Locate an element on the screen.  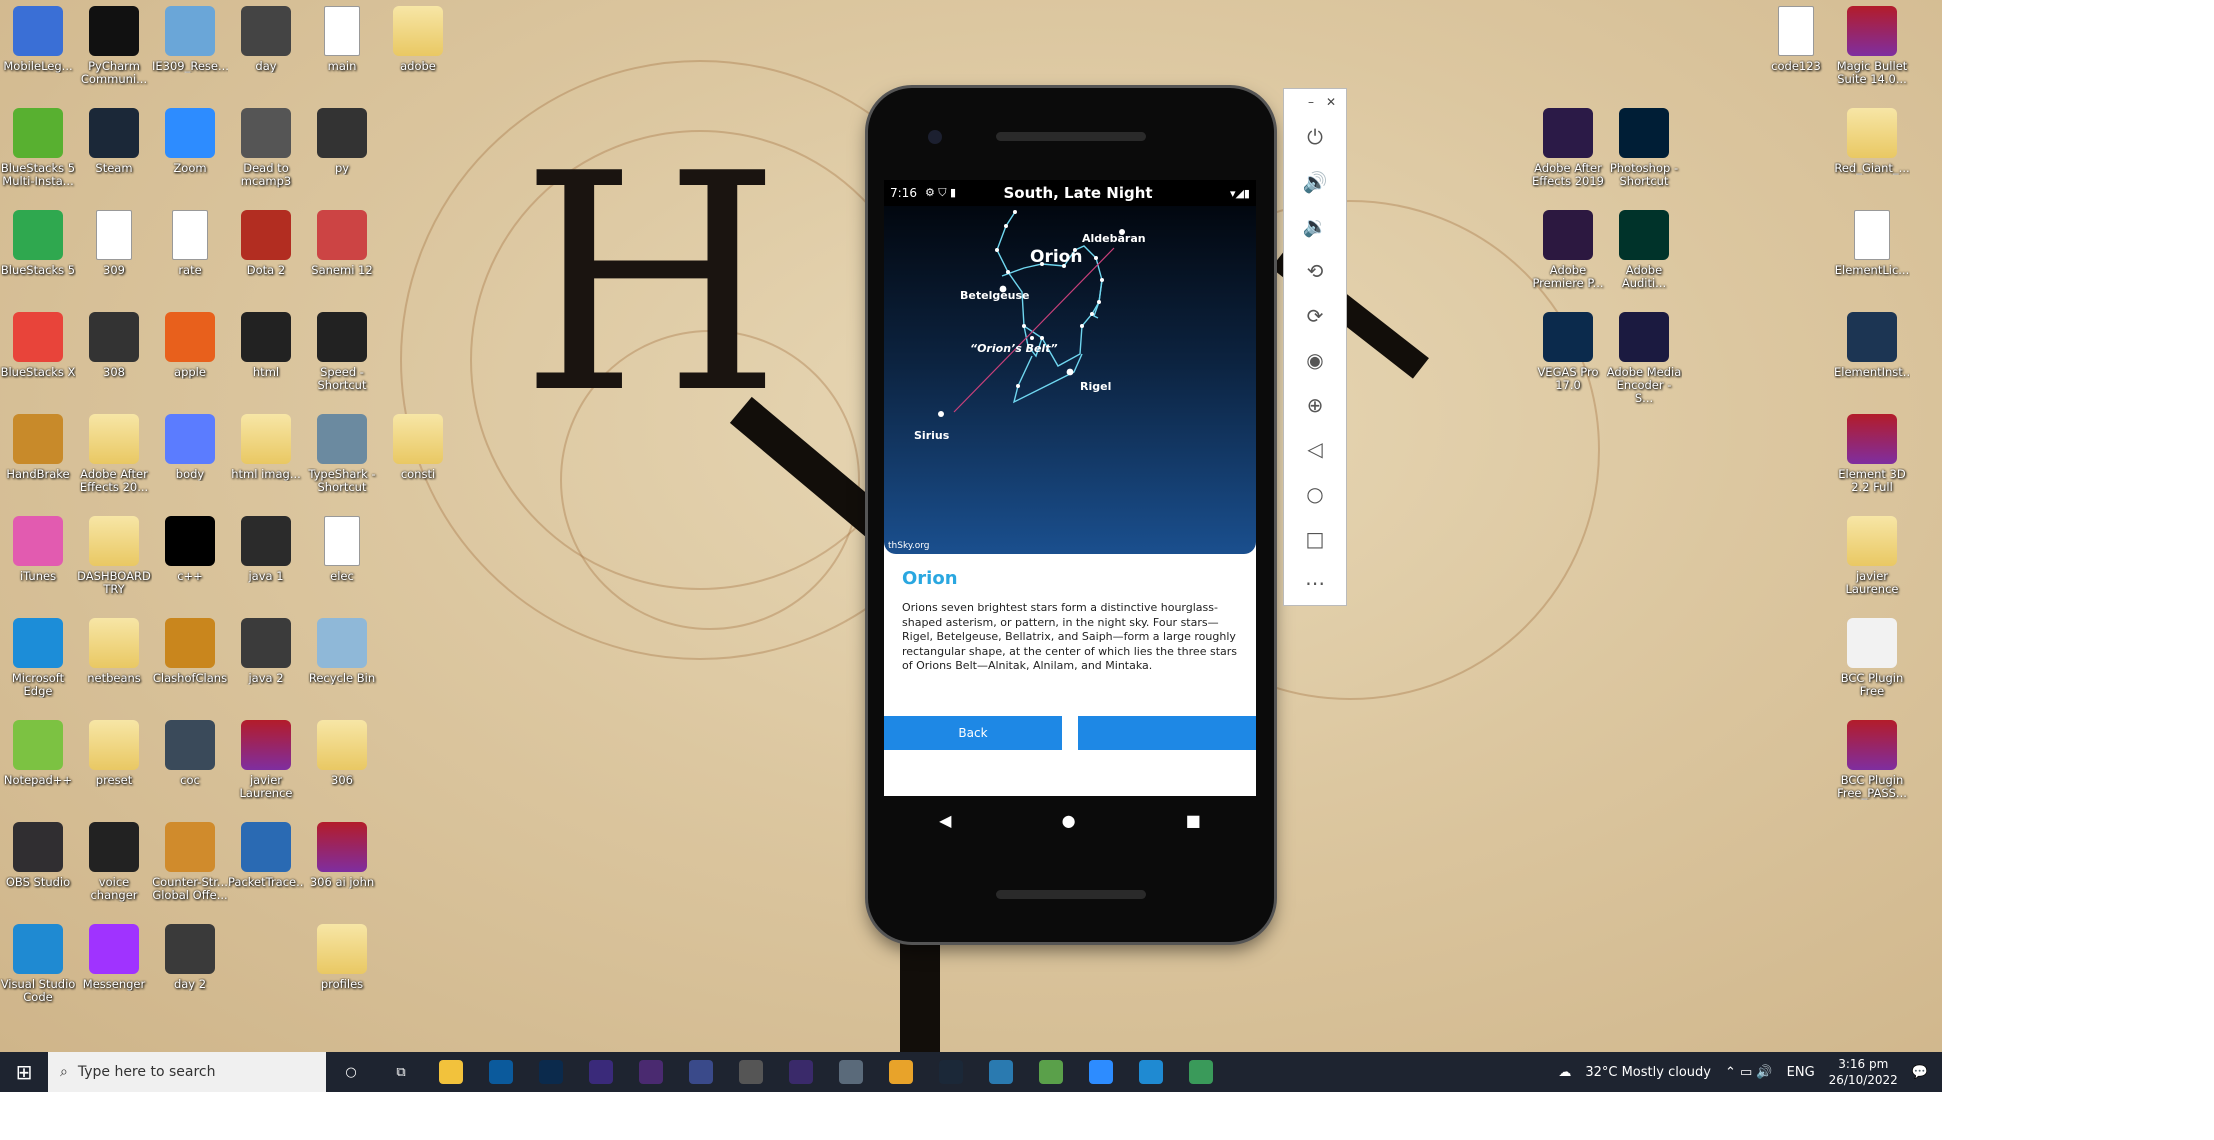
more-icon: ⋯ is located at coordinates (1315, 583).